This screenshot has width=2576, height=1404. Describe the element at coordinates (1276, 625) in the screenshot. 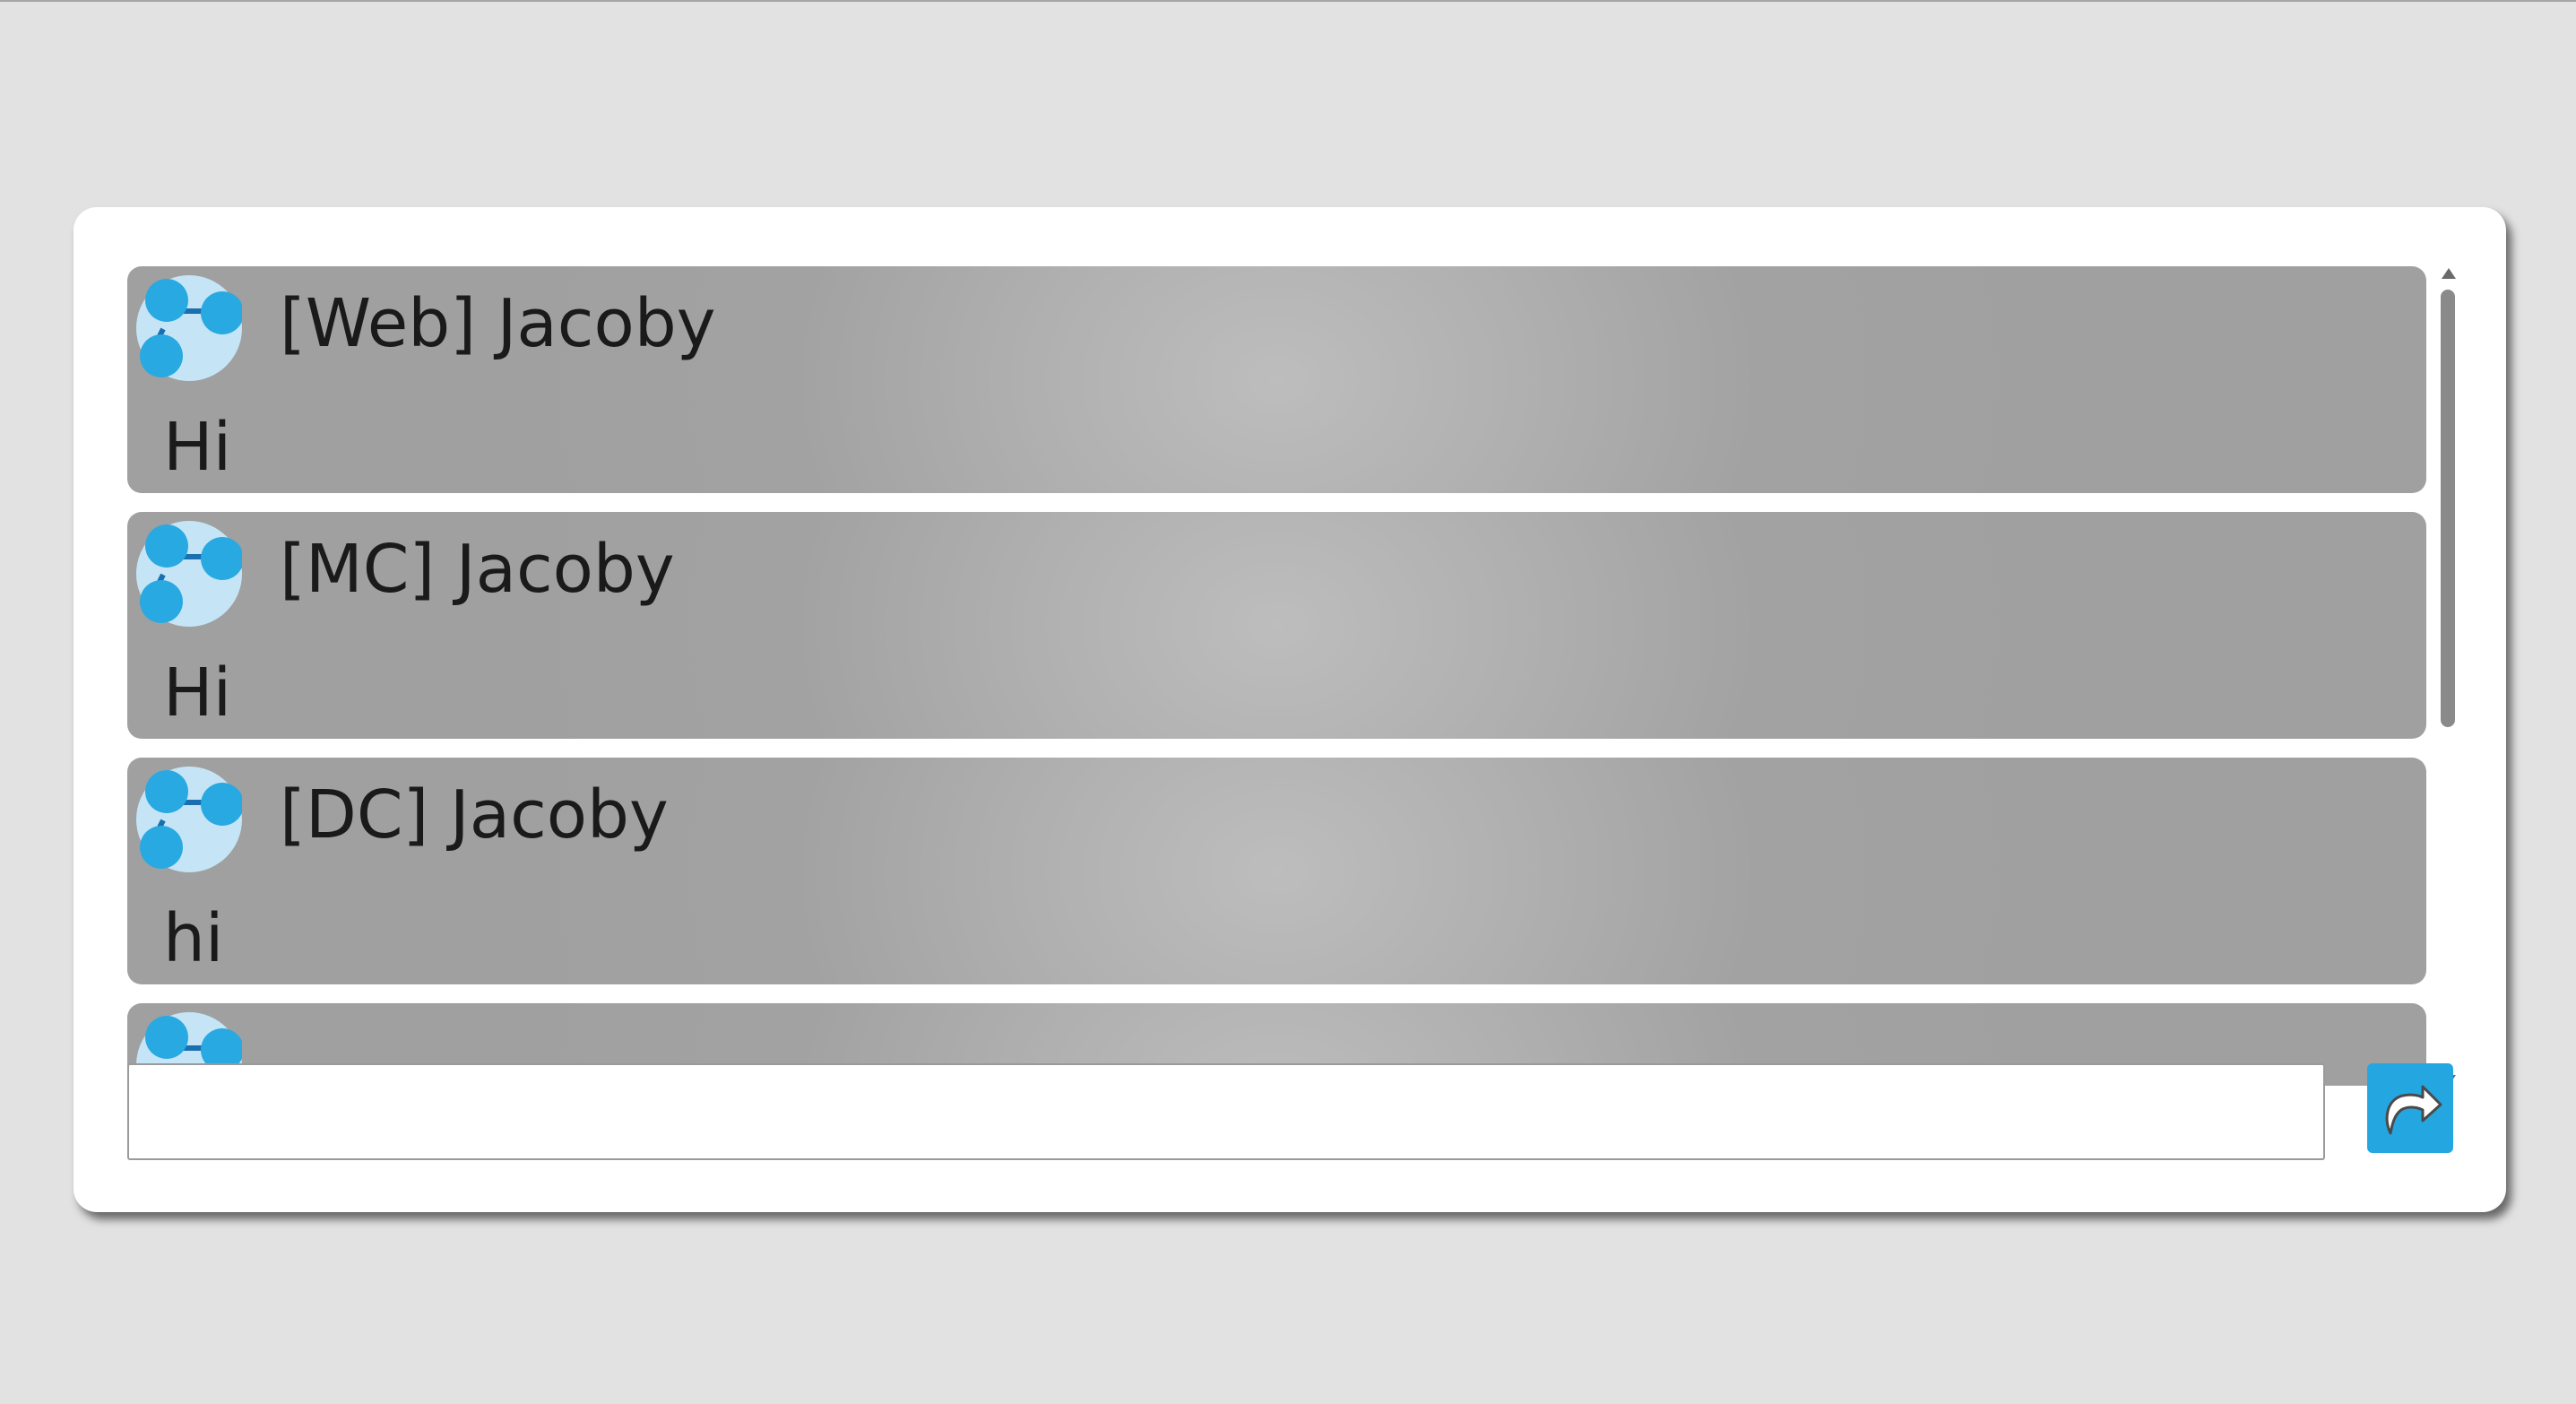

I see `message-item: [MC] Jacoby Hi` at that location.